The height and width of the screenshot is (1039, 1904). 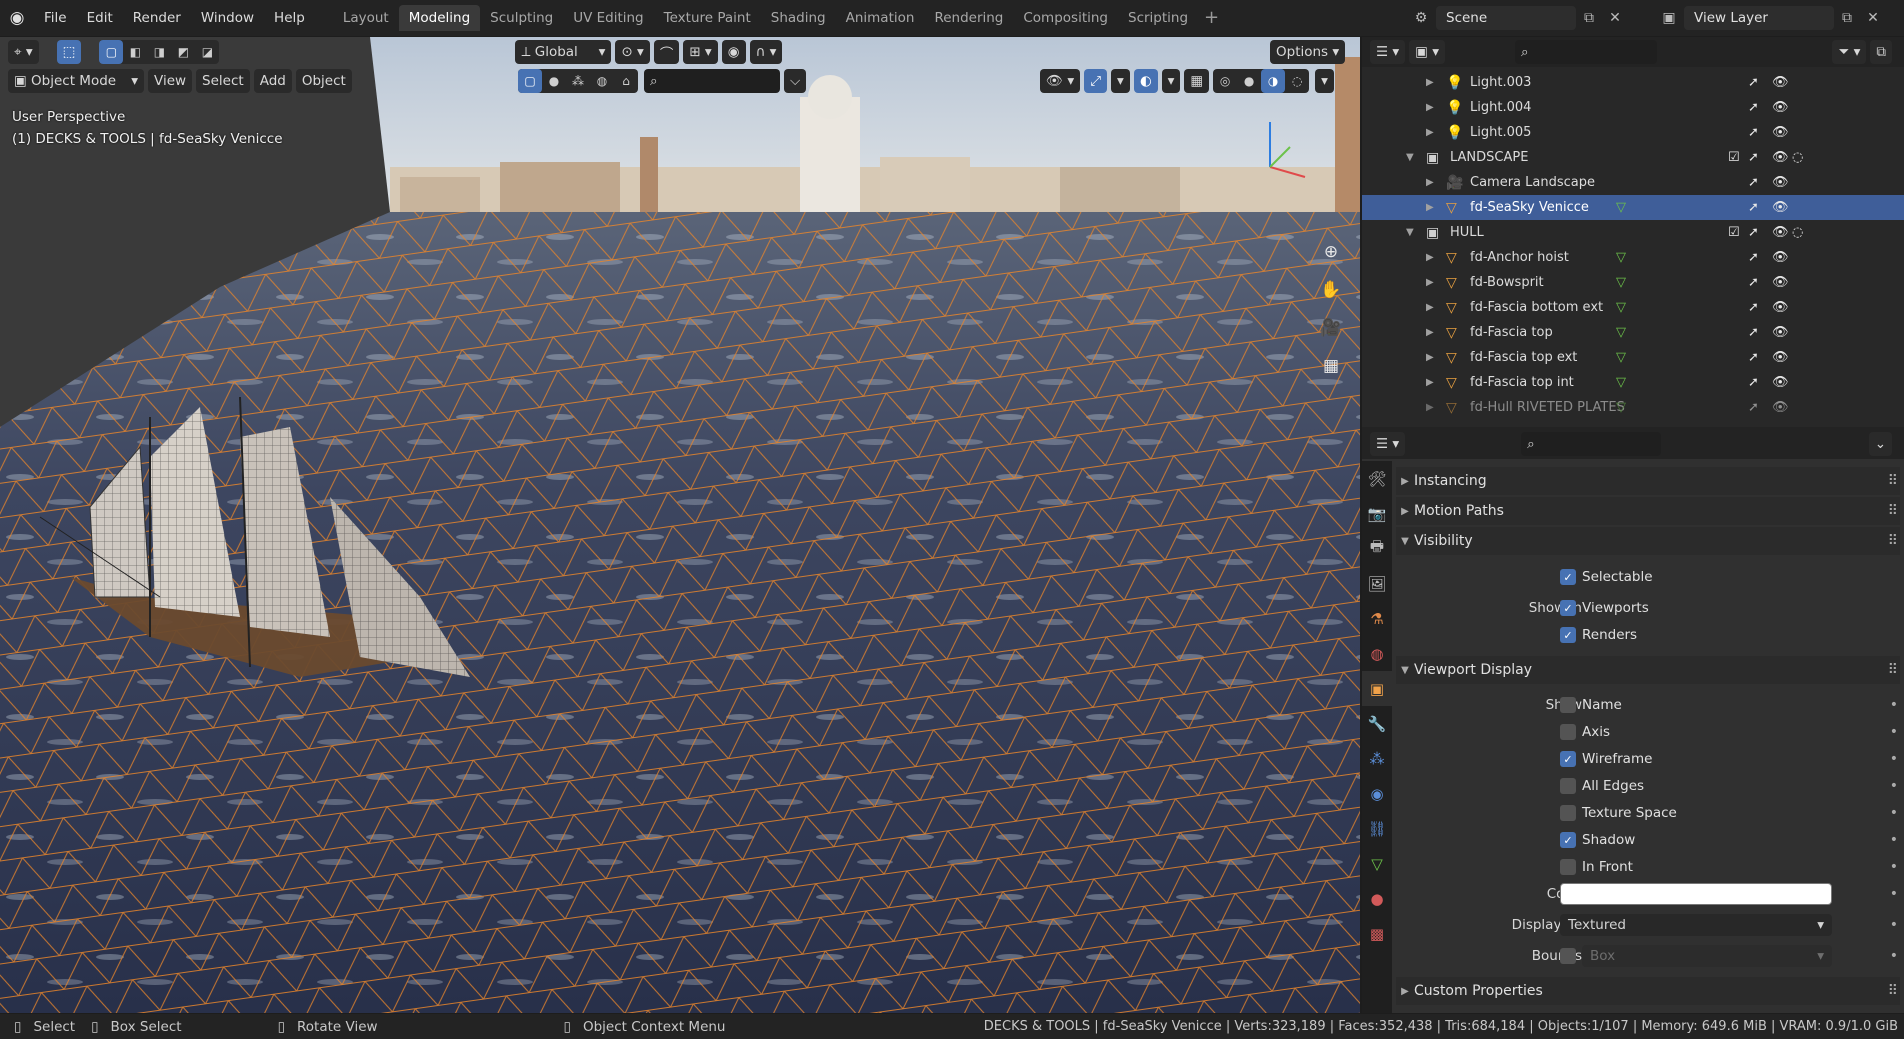 What do you see at coordinates (1633, 382) in the screenshot?
I see `outliner-row: ▶ ▽ fd-Fascia top int ➚ 👁 ▽` at bounding box center [1633, 382].